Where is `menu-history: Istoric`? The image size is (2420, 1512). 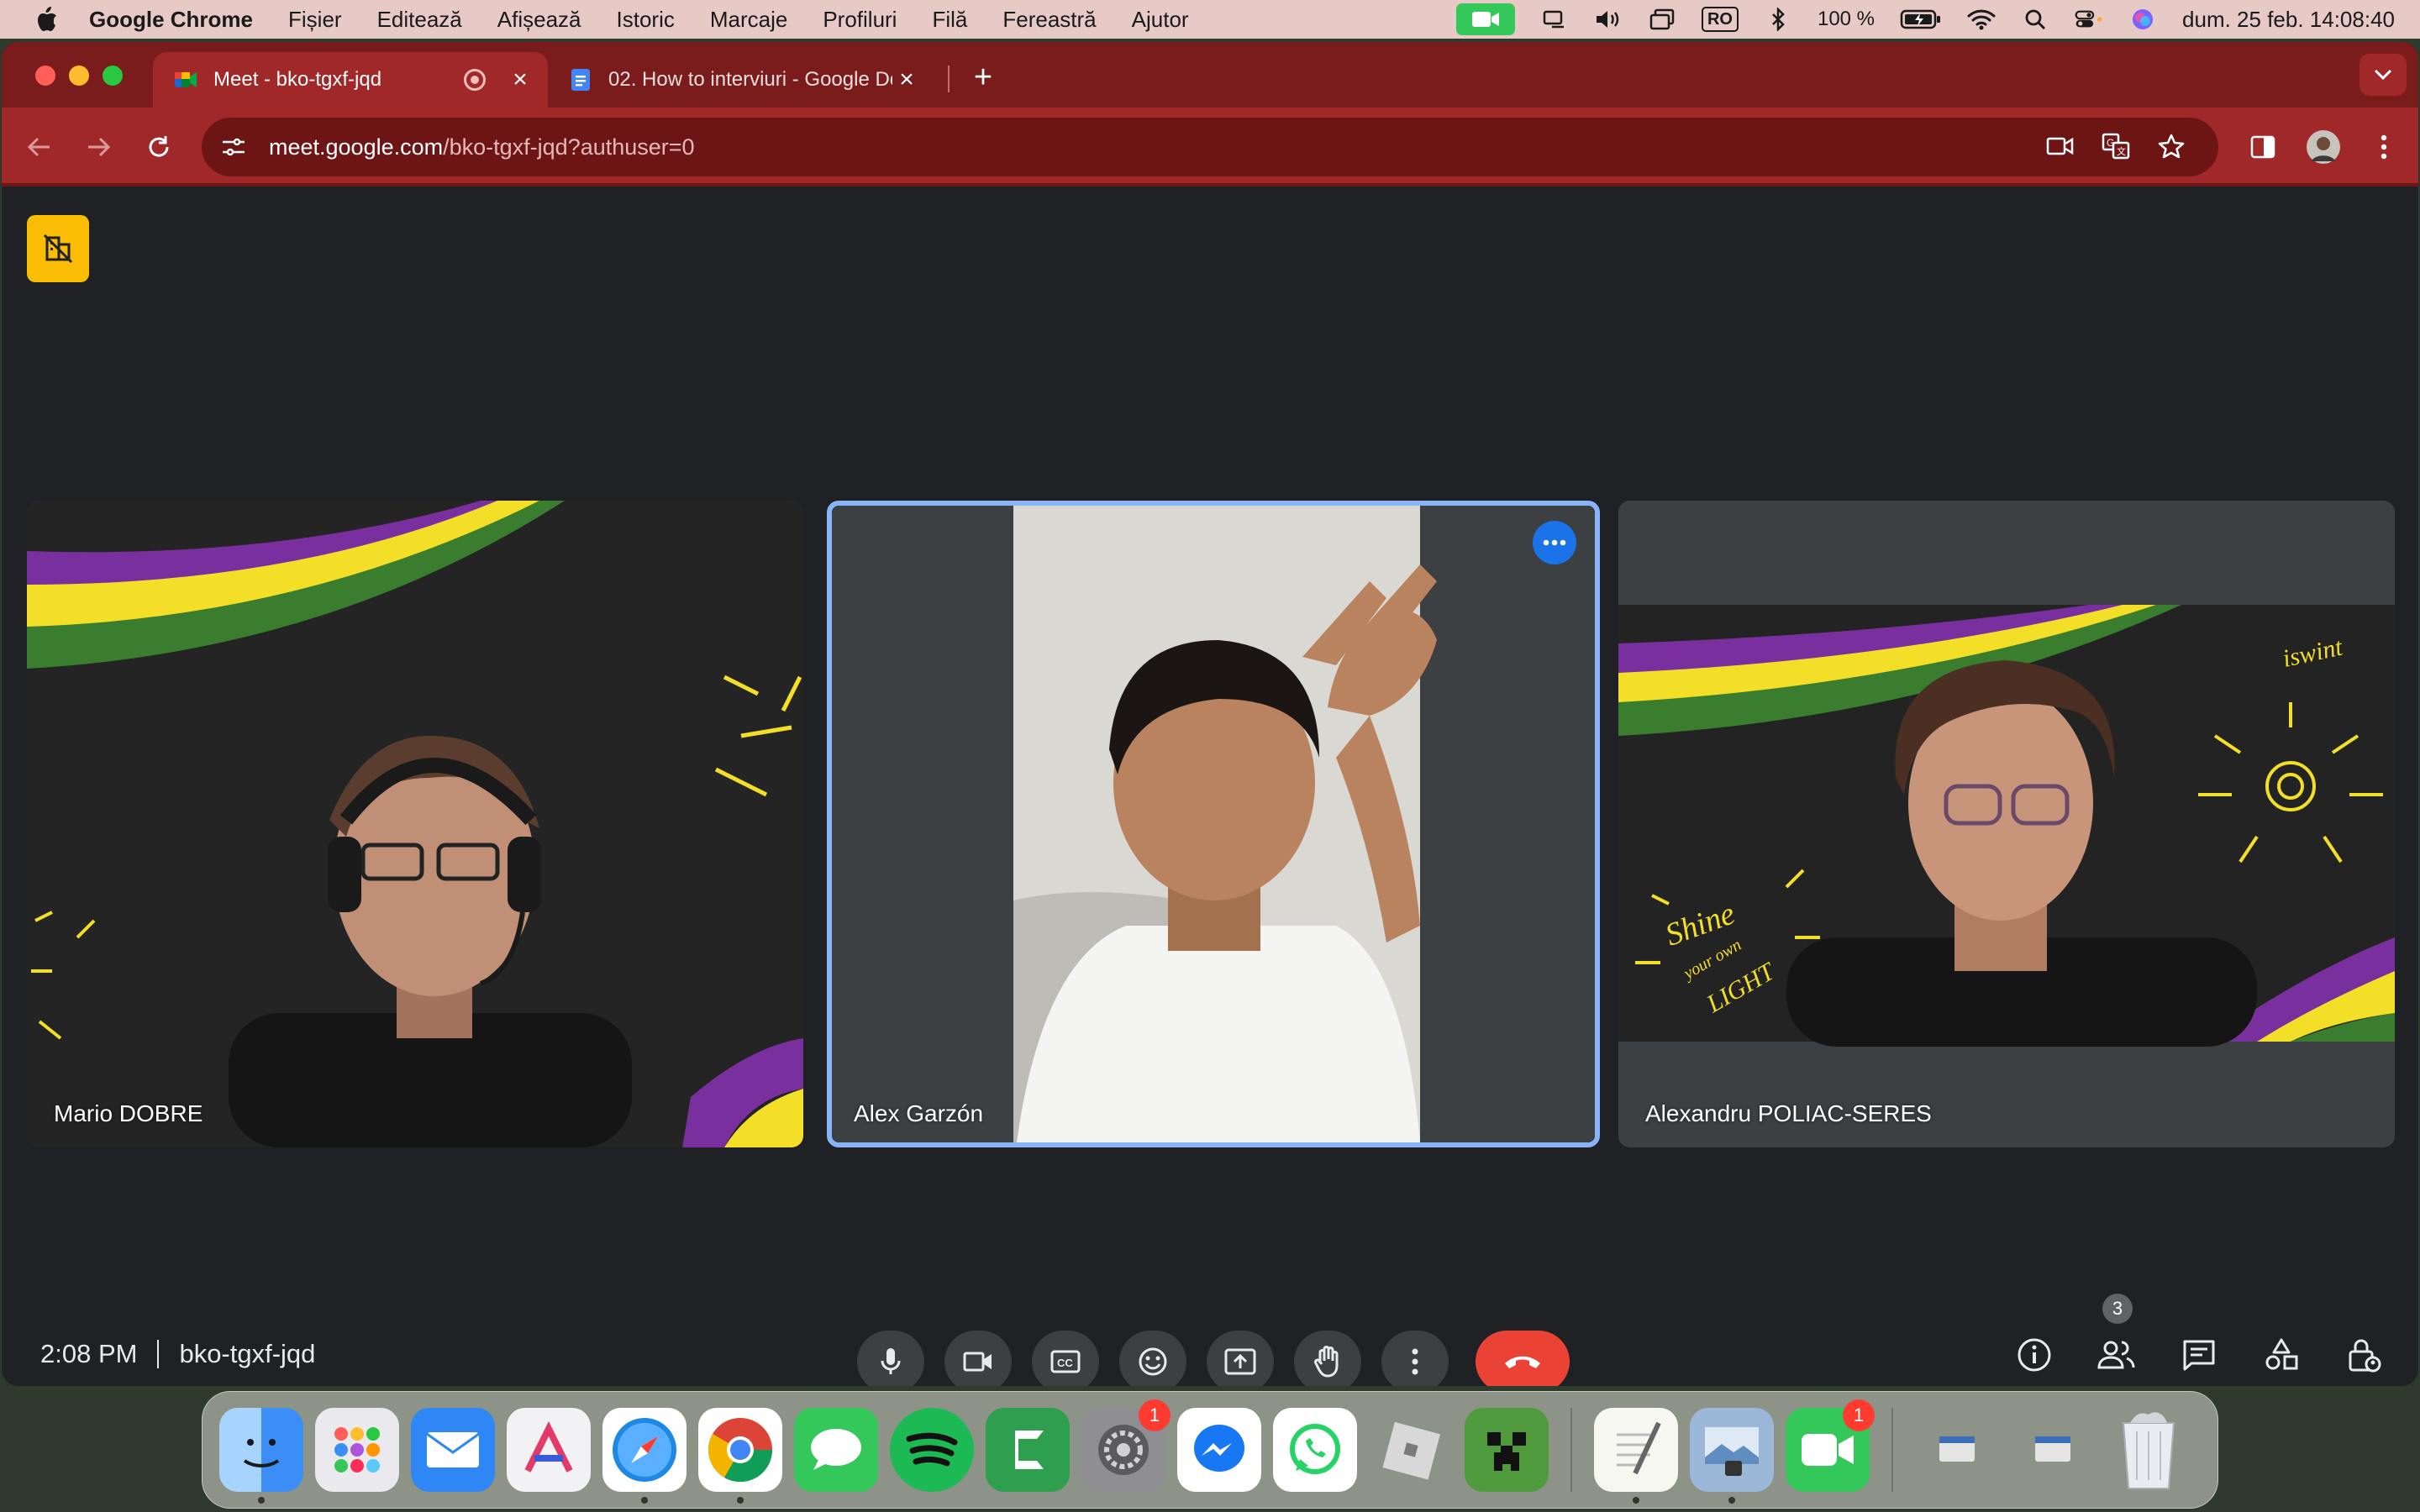 menu-history: Istoric is located at coordinates (646, 20).